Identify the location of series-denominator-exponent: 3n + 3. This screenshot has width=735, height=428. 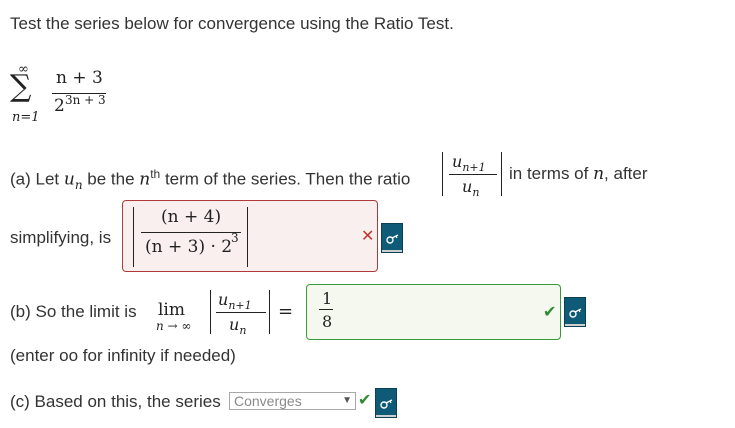
(85, 100).